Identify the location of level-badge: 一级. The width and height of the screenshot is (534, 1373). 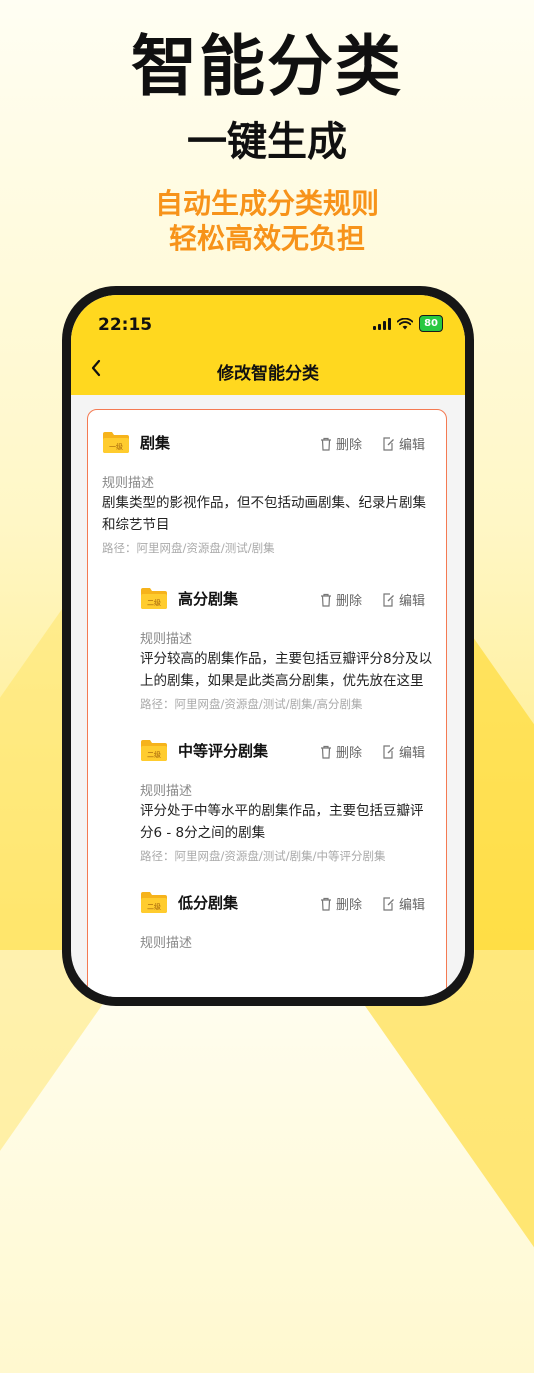
(116, 446).